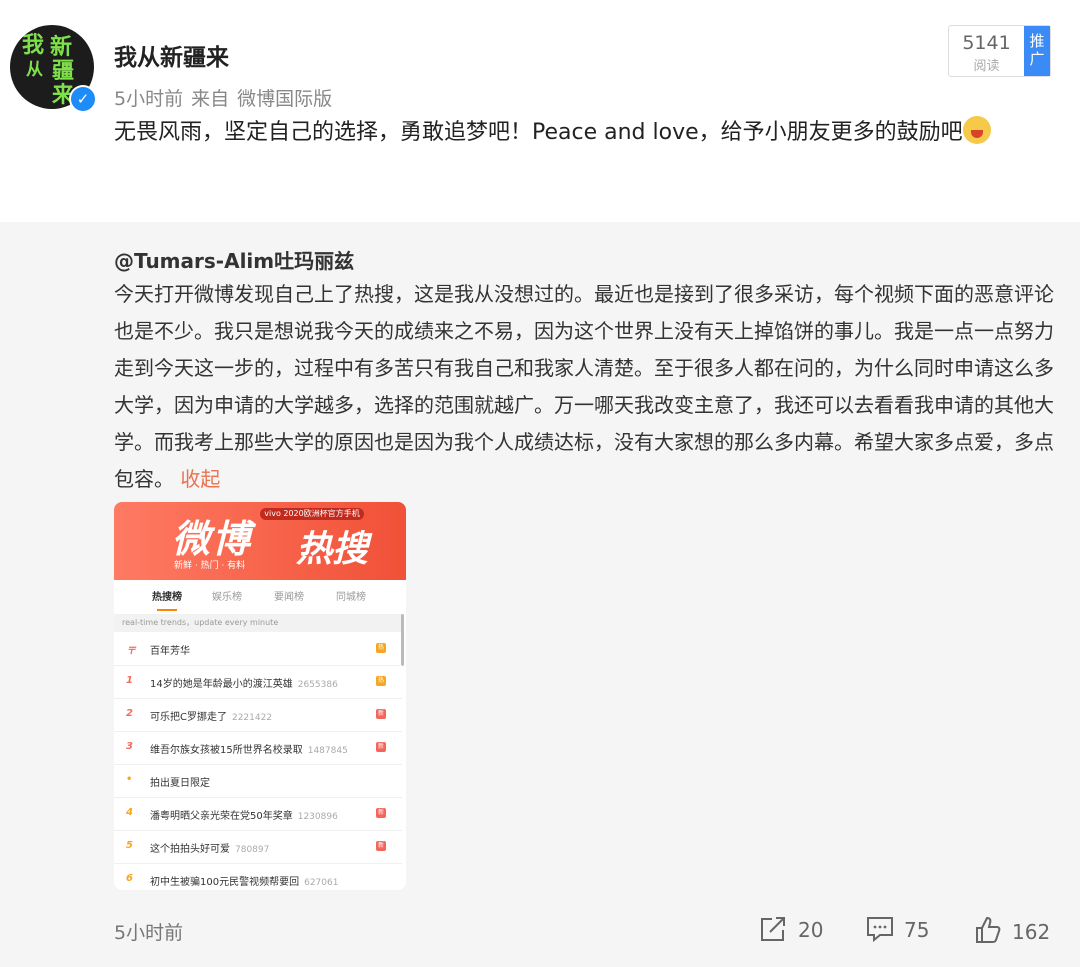 Image resolution: width=1080 pixels, height=967 pixels. Describe the element at coordinates (171, 55) in the screenshot. I see `username: 我从新疆来` at that location.